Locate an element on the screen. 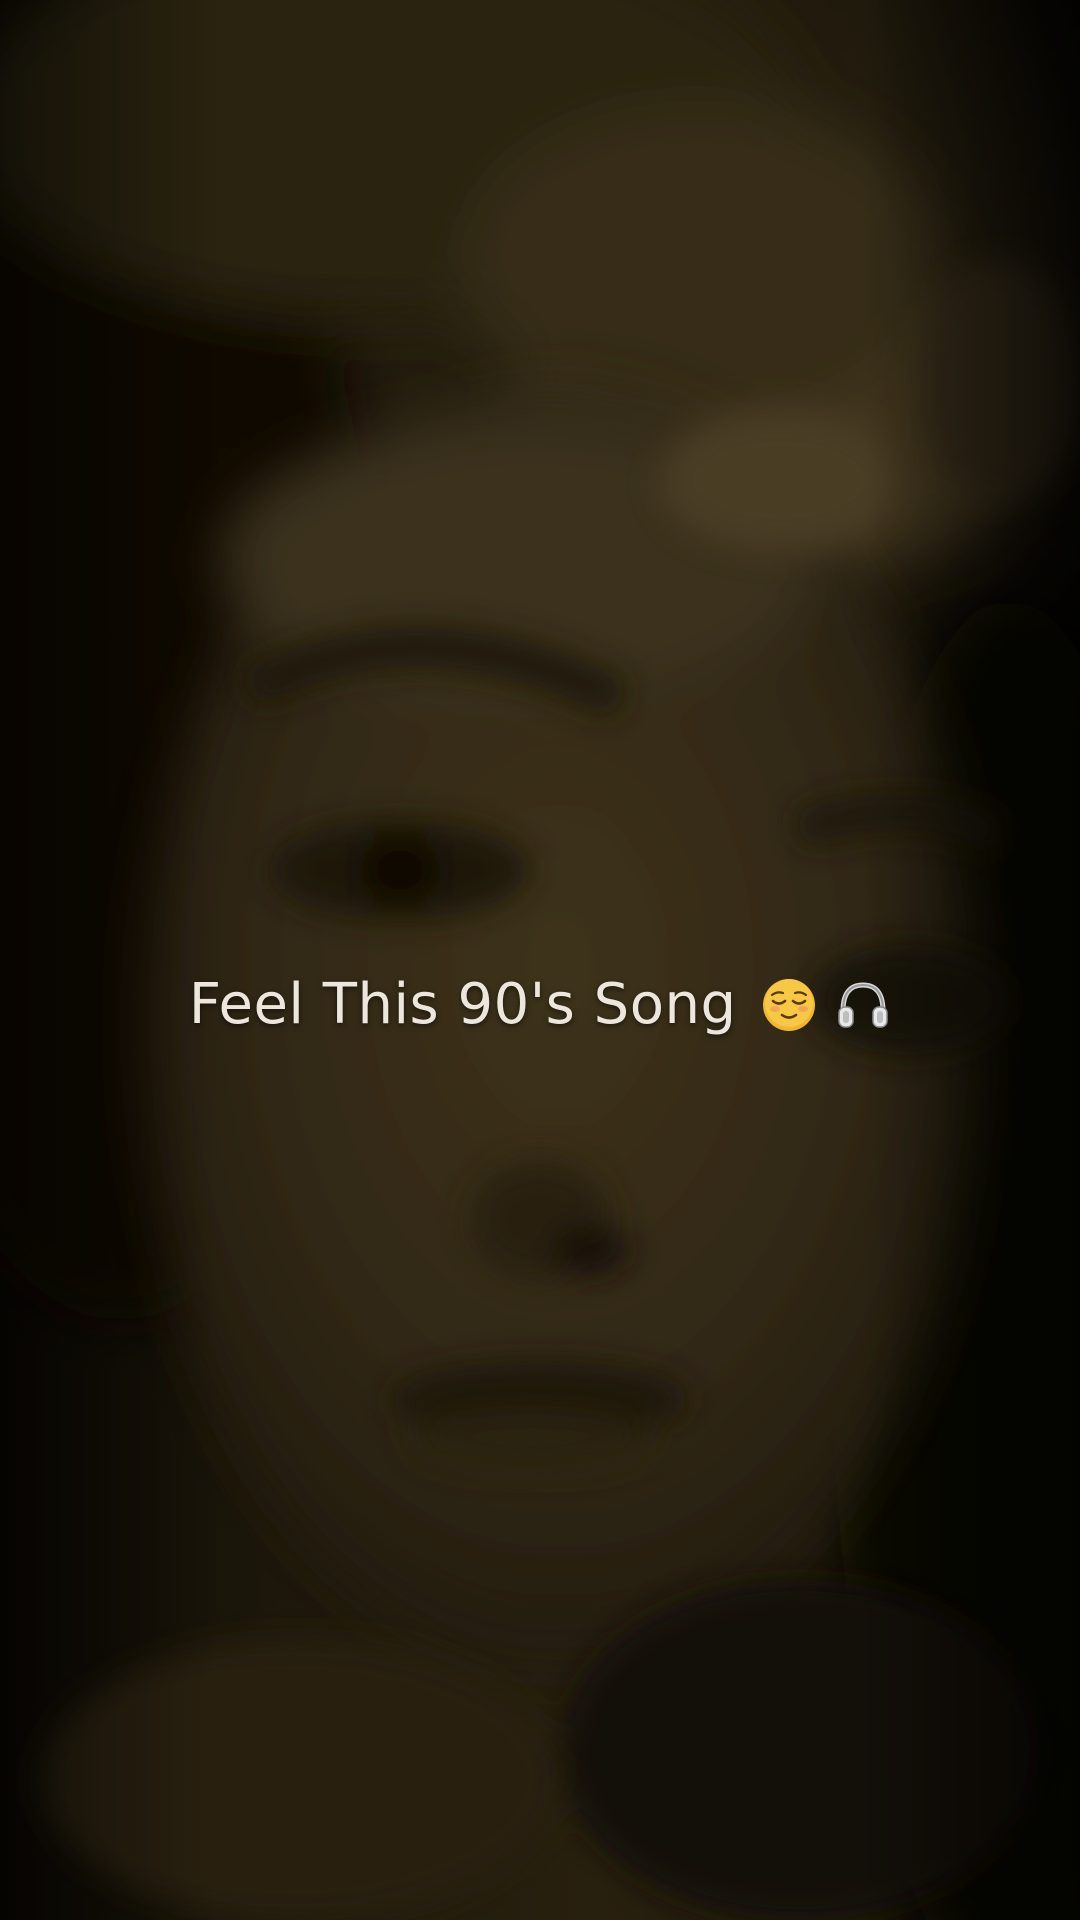 This screenshot has width=1080, height=1920. headphones-icon is located at coordinates (863, 1005).